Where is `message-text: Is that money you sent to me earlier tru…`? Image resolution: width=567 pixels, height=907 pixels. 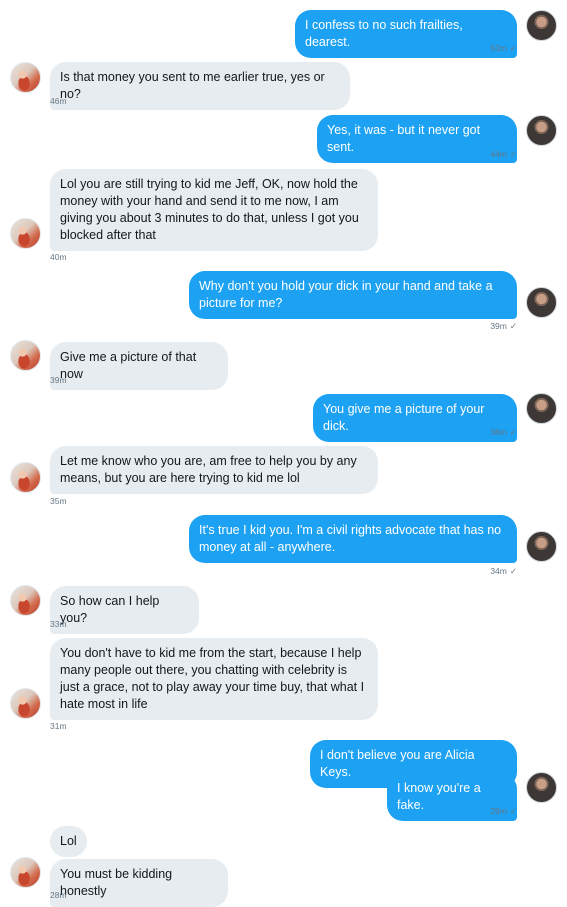 message-text: Is that money you sent to me earlier tru… is located at coordinates (192, 85).